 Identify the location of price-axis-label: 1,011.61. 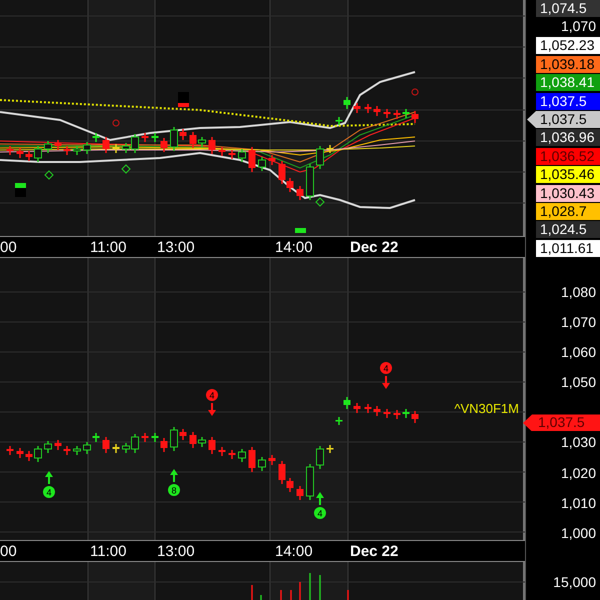
(568, 248).